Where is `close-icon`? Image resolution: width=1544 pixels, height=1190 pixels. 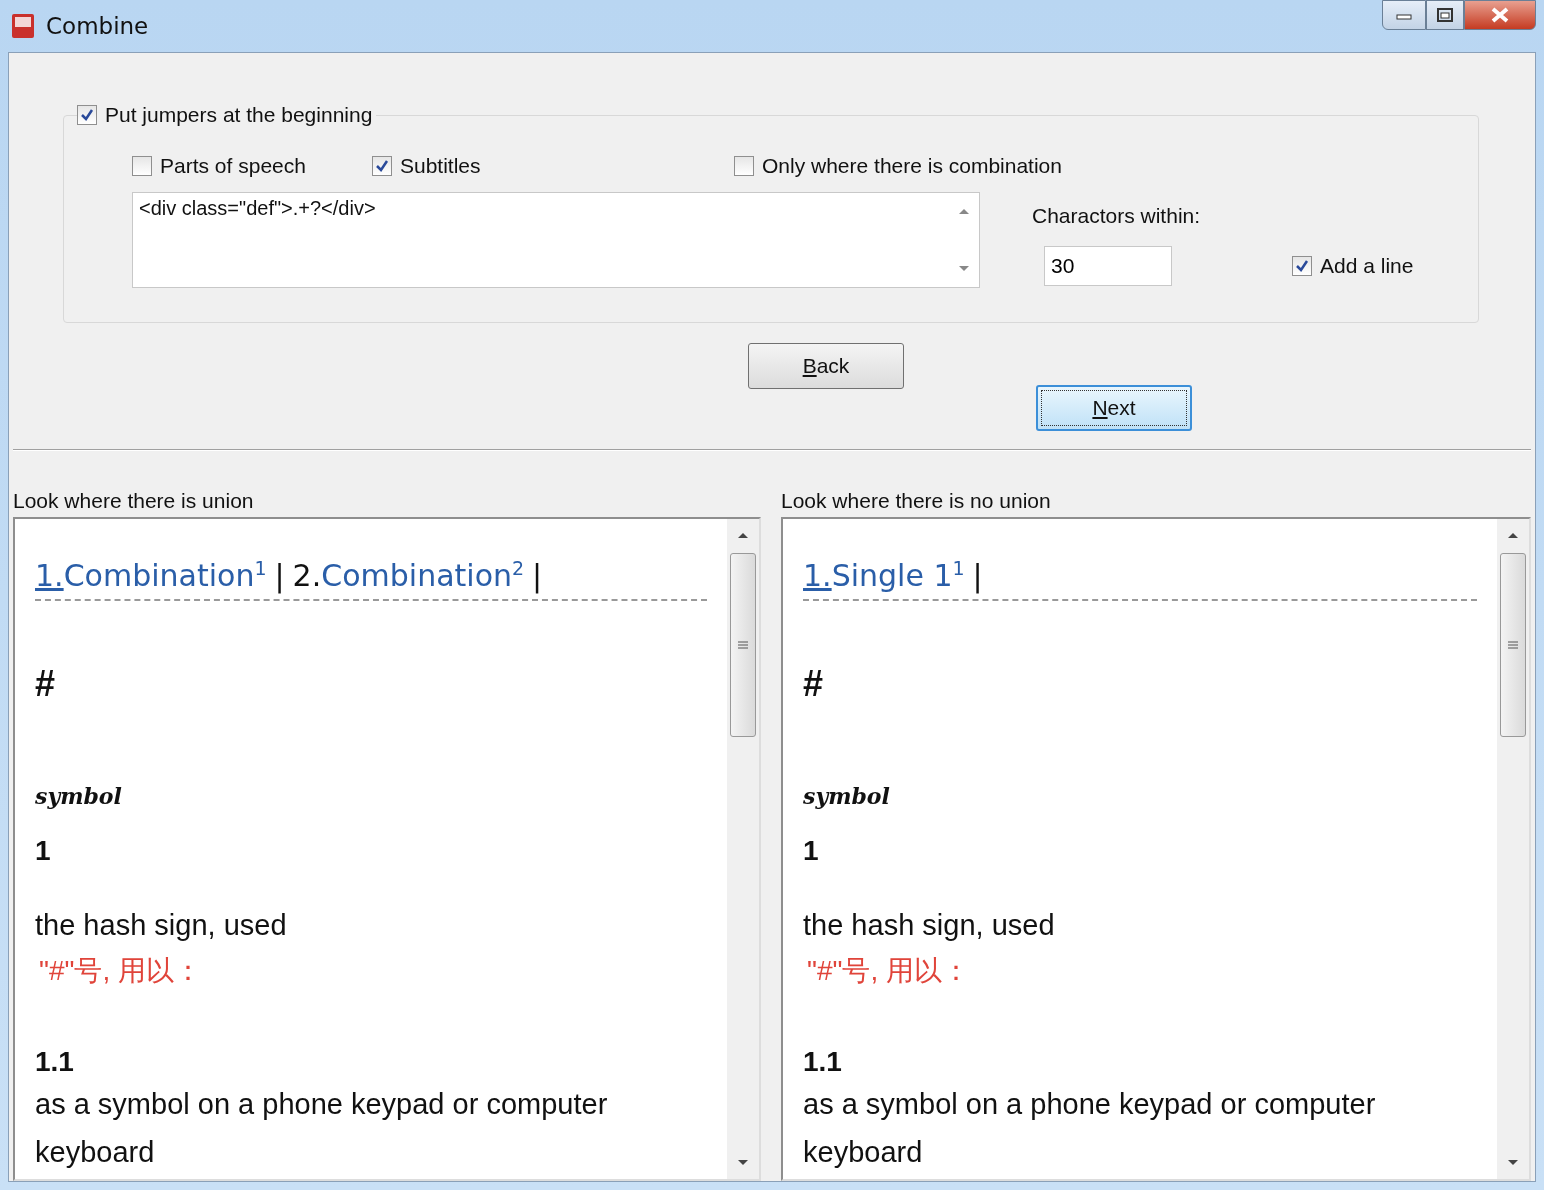 close-icon is located at coordinates (1500, 15).